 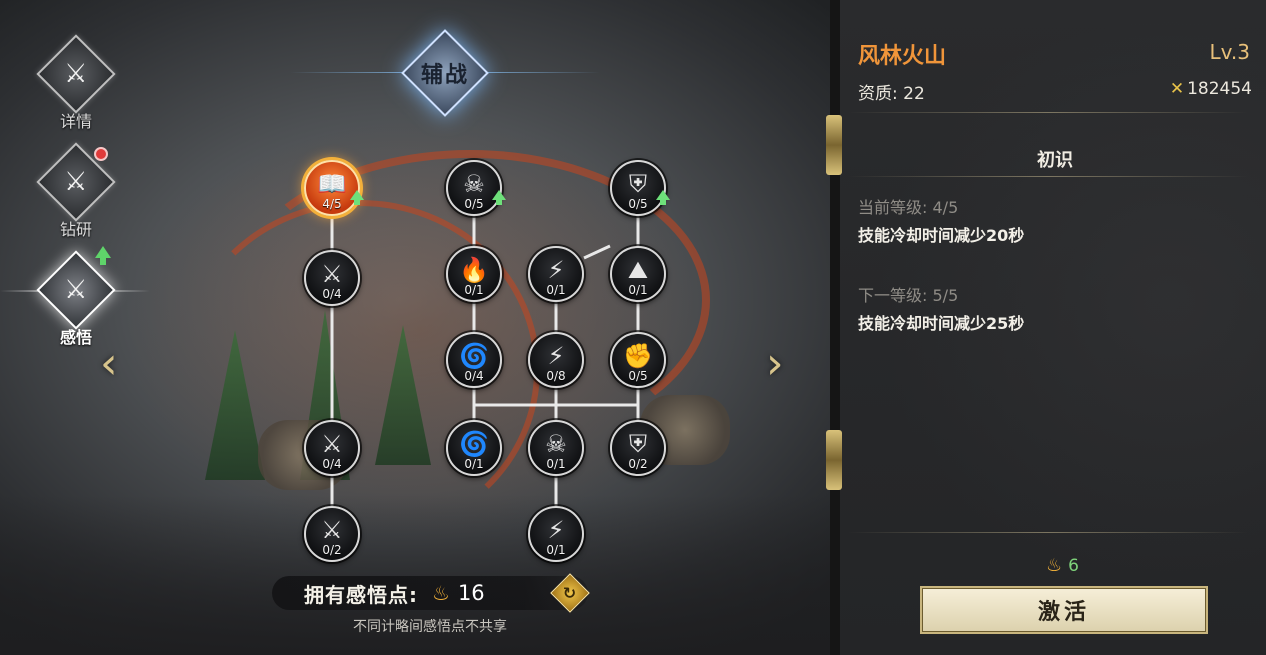 What do you see at coordinates (1219, 89) in the screenshot?
I see `power-value: 182454` at bounding box center [1219, 89].